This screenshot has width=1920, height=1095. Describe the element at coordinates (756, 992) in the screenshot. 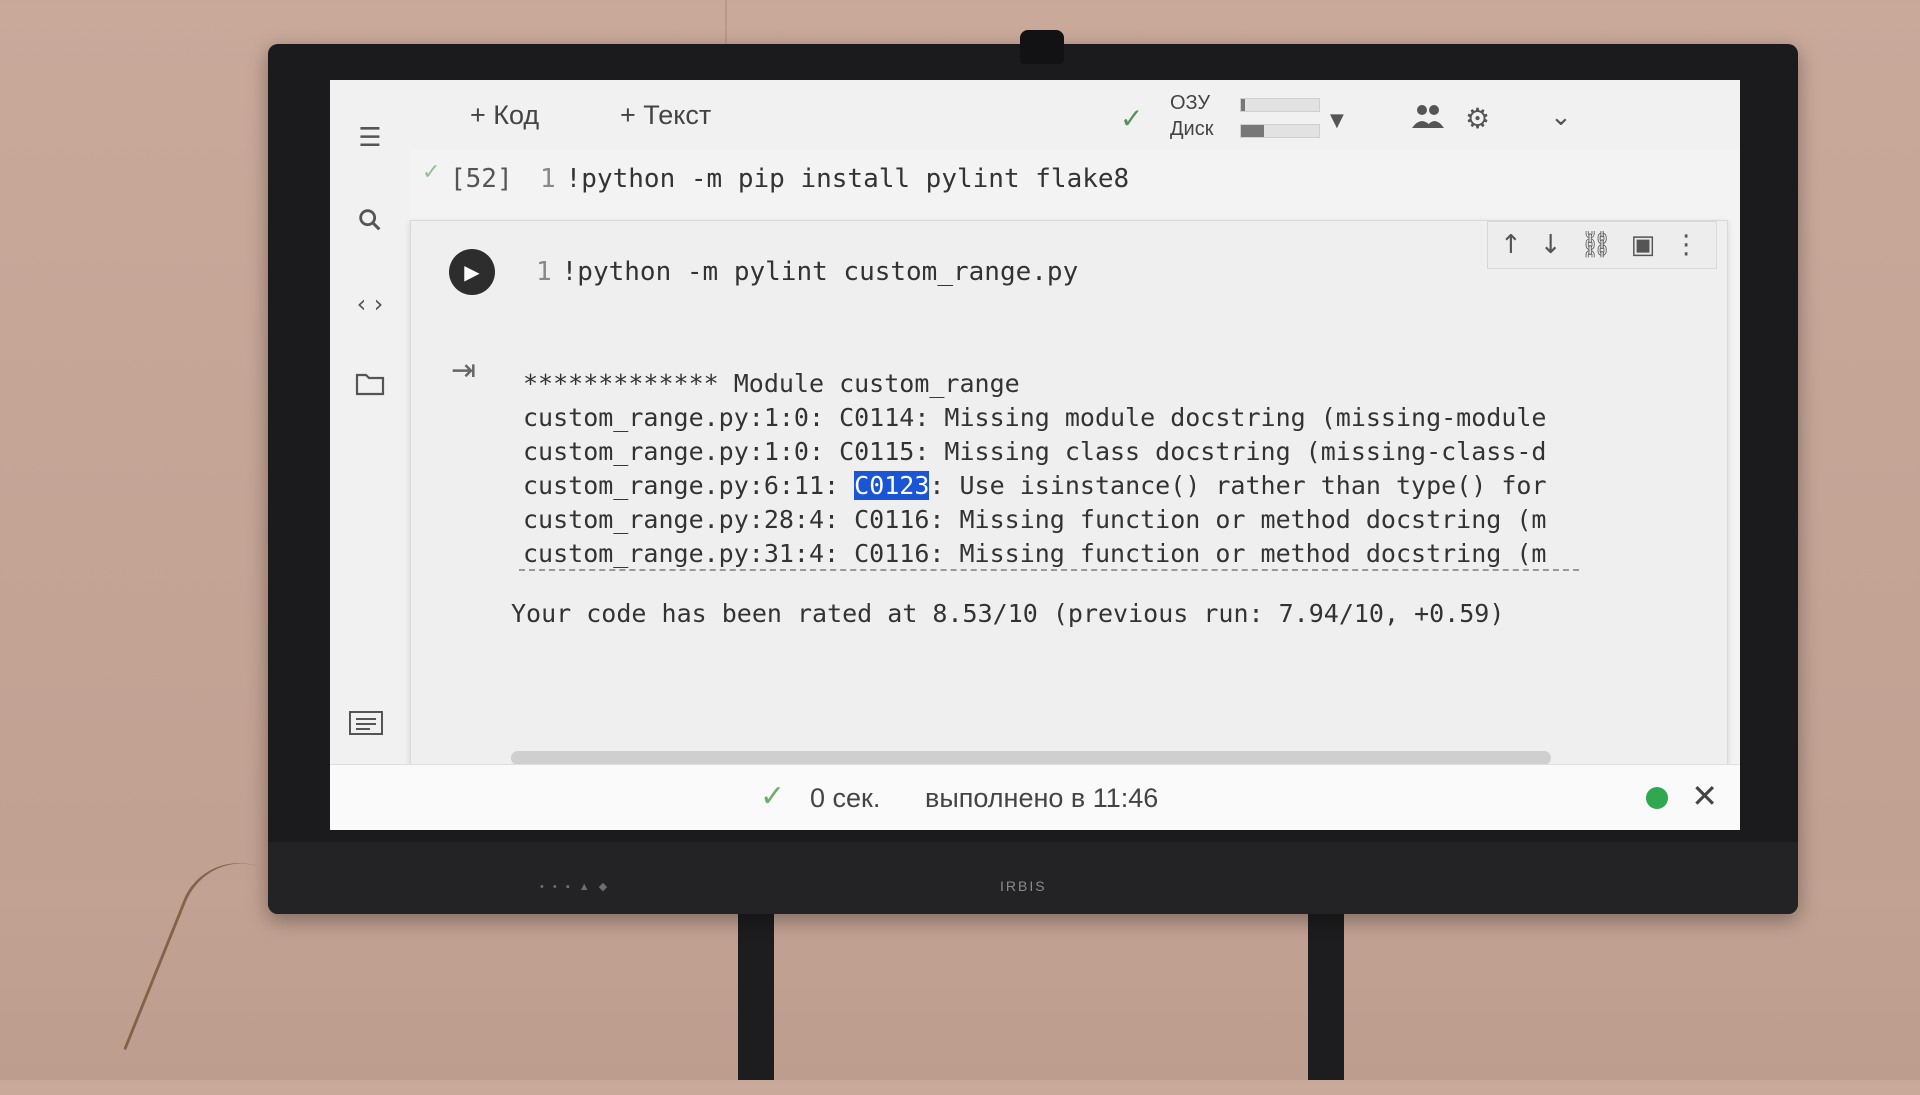

I see `stand-leg-left` at that location.